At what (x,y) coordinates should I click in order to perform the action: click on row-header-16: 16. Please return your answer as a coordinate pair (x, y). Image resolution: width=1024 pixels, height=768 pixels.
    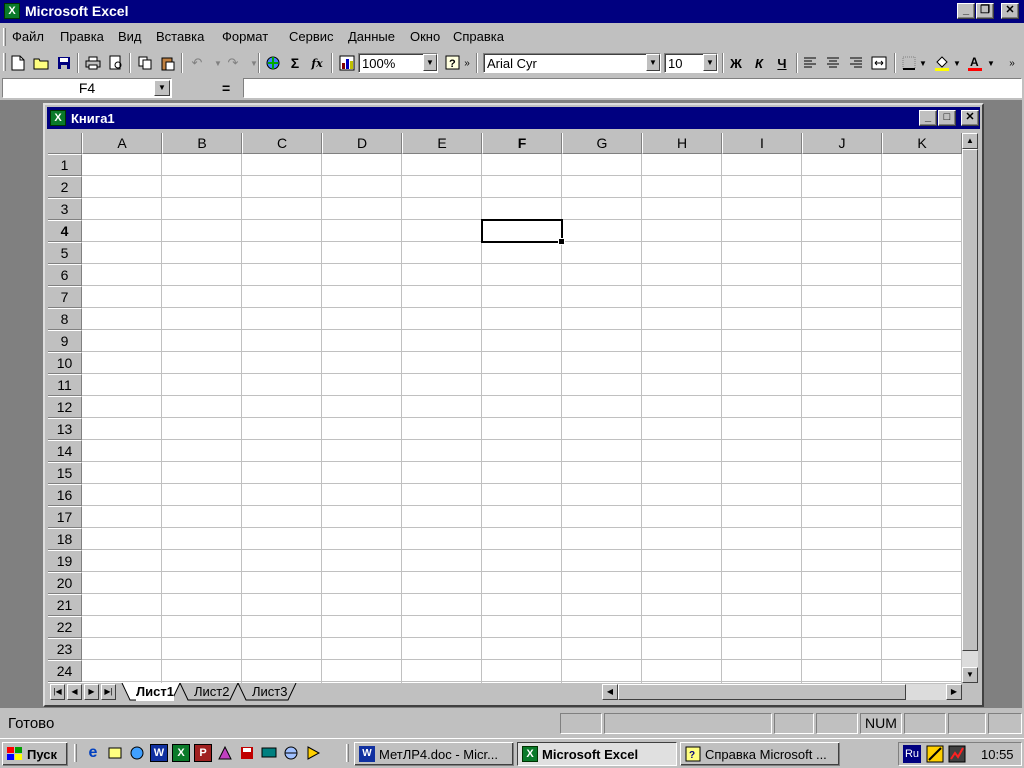
    Looking at the image, I should click on (65, 495).